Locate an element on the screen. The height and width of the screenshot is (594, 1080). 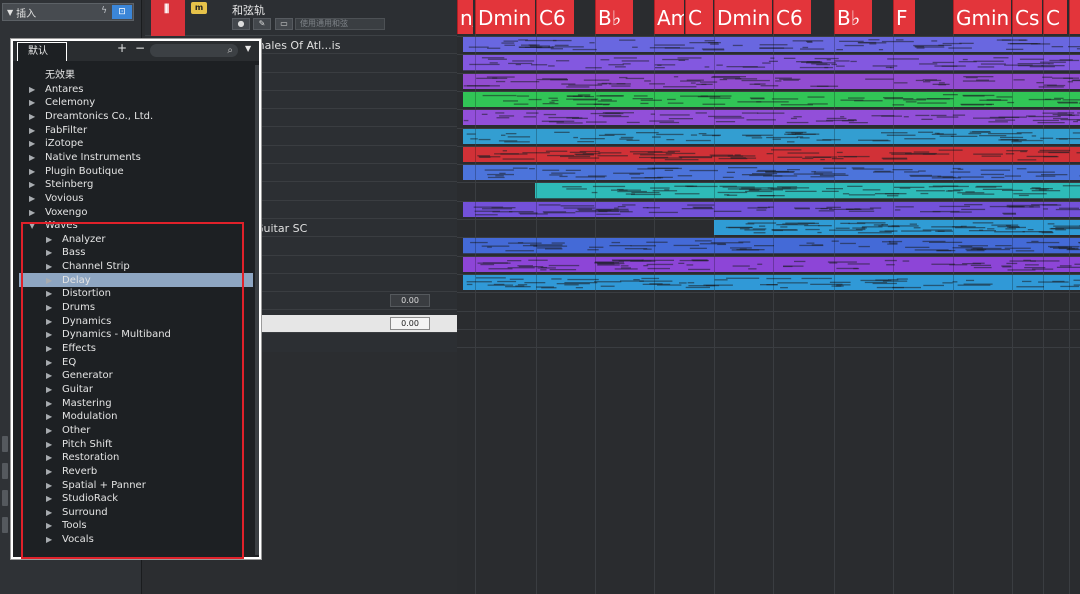
chord-track-name: 和弦轨 is located at coordinates (248, 10).